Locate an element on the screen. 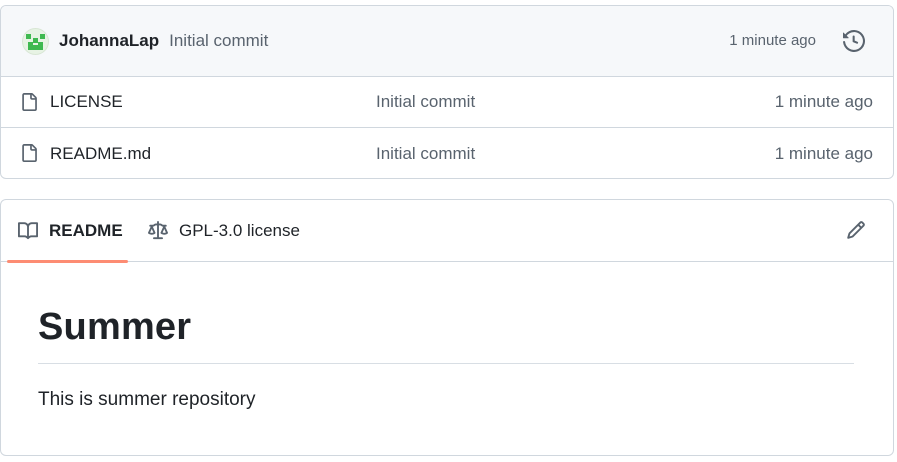  tab-readme: README is located at coordinates (67, 231).